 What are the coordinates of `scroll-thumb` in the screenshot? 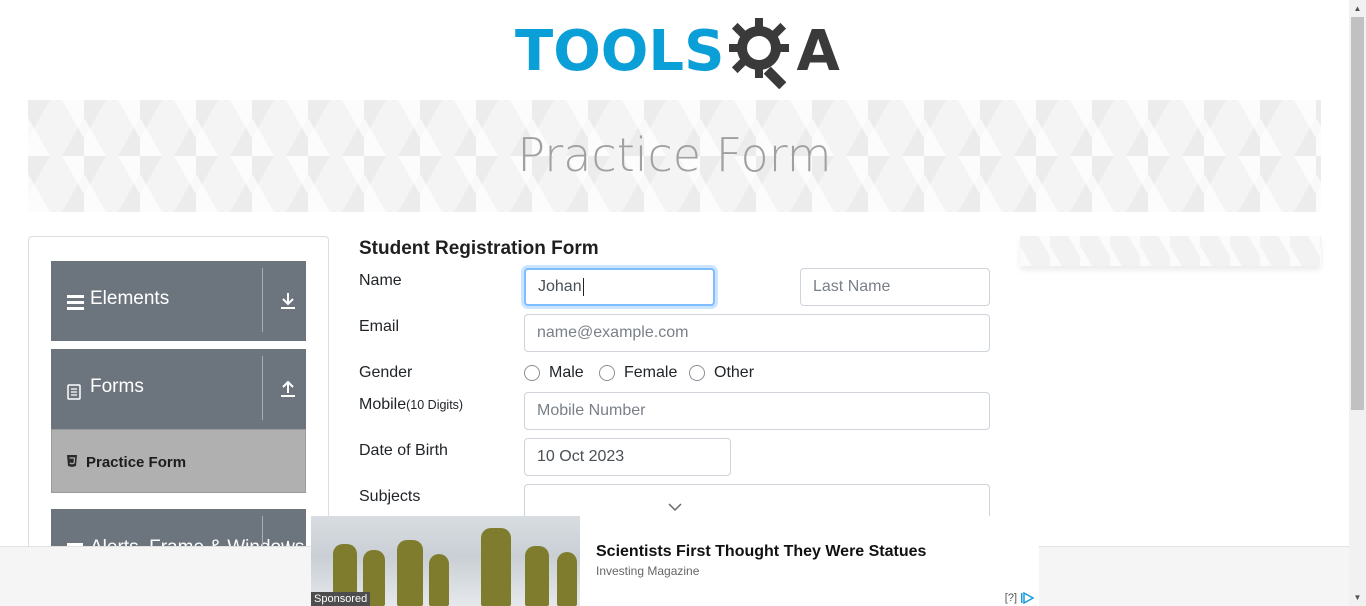 It's located at (1357, 213).